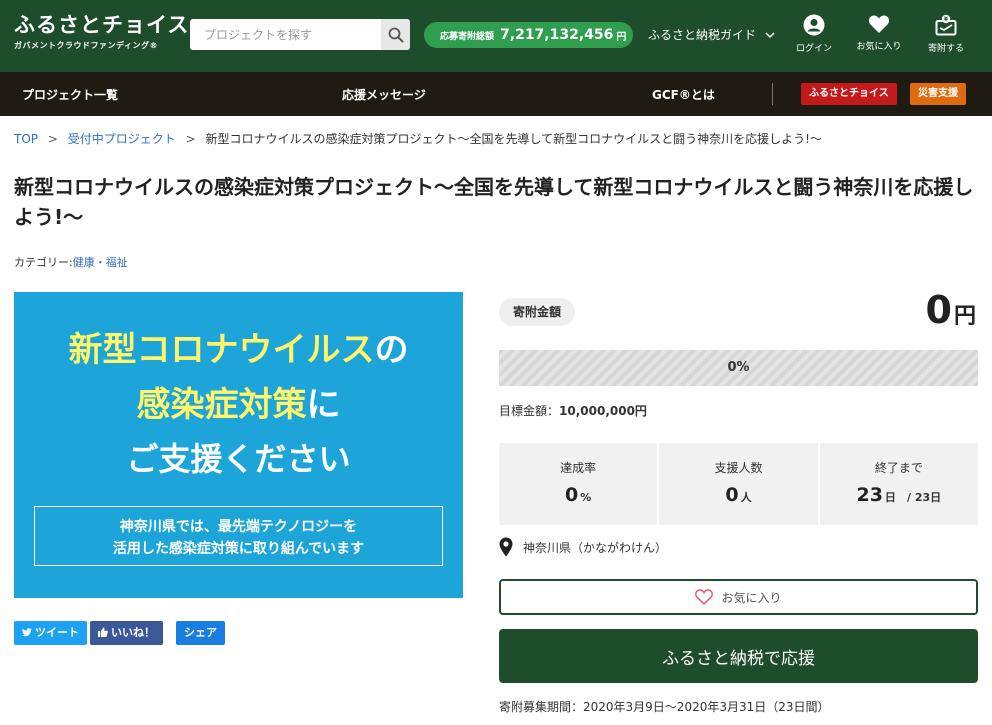  What do you see at coordinates (578, 468) in the screenshot?
I see `stat-label: 達成率` at bounding box center [578, 468].